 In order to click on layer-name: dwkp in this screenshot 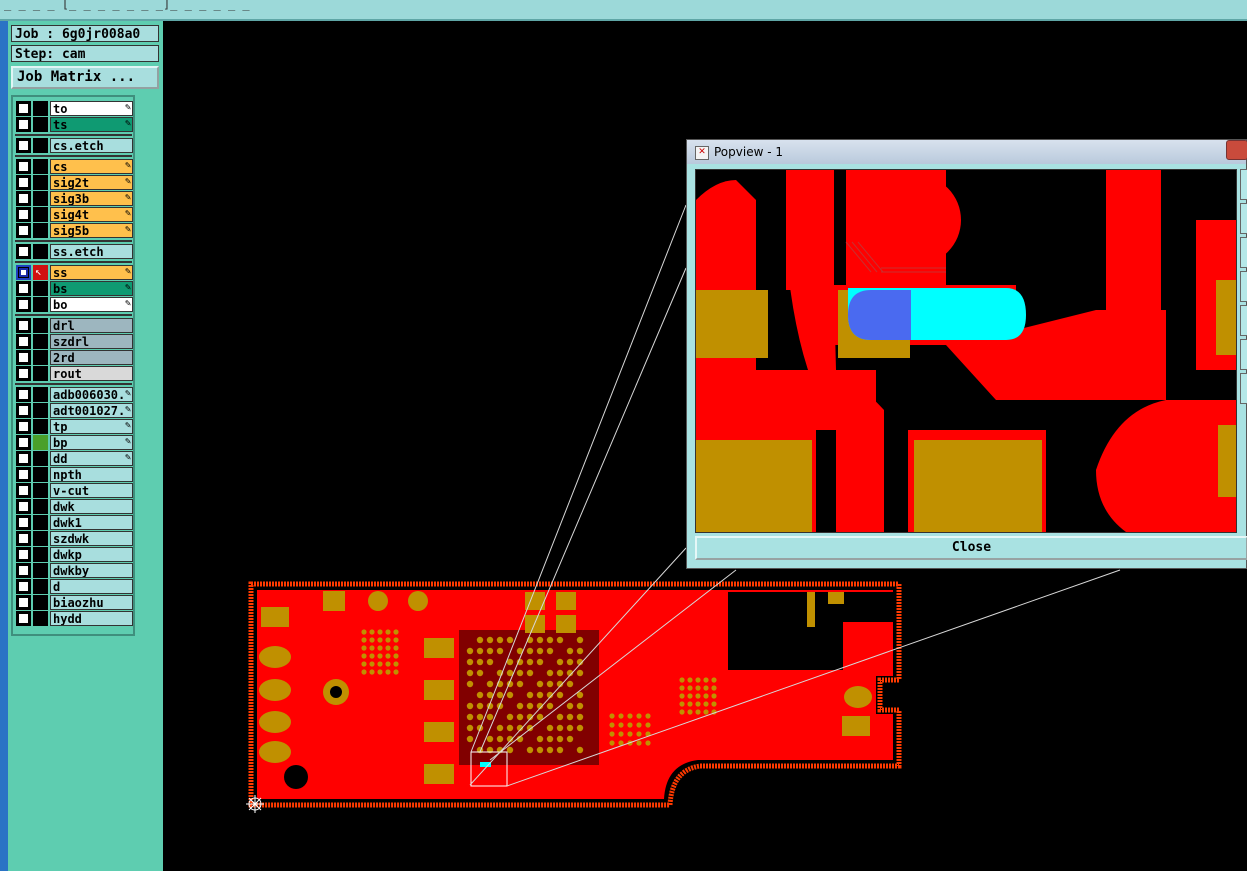, I will do `click(91, 554)`.